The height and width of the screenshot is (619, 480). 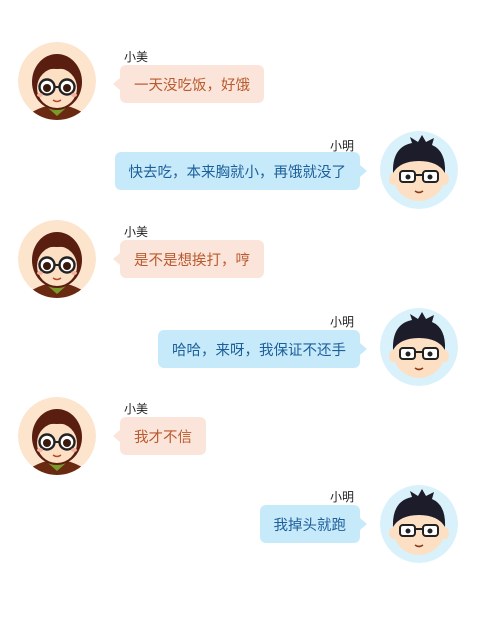 What do you see at coordinates (188, 84) in the screenshot?
I see `message-bubble: 一天没吃饭，好饿` at bounding box center [188, 84].